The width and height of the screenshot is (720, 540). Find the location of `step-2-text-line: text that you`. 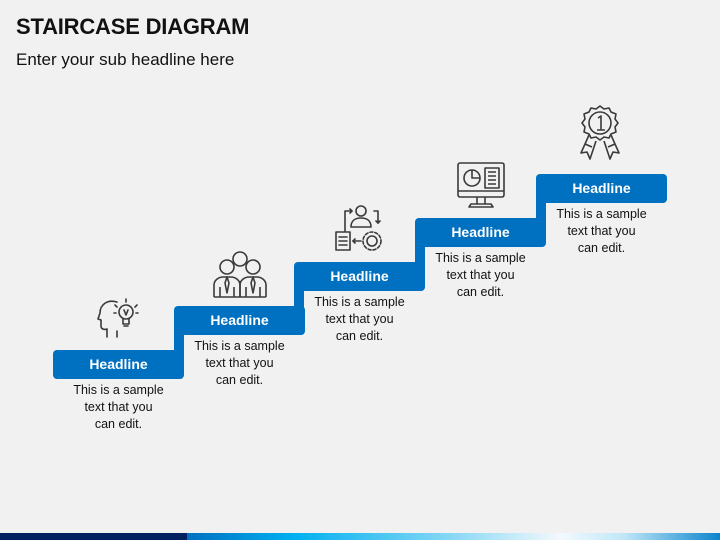

step-2-text-line: text that you is located at coordinates (239, 363).